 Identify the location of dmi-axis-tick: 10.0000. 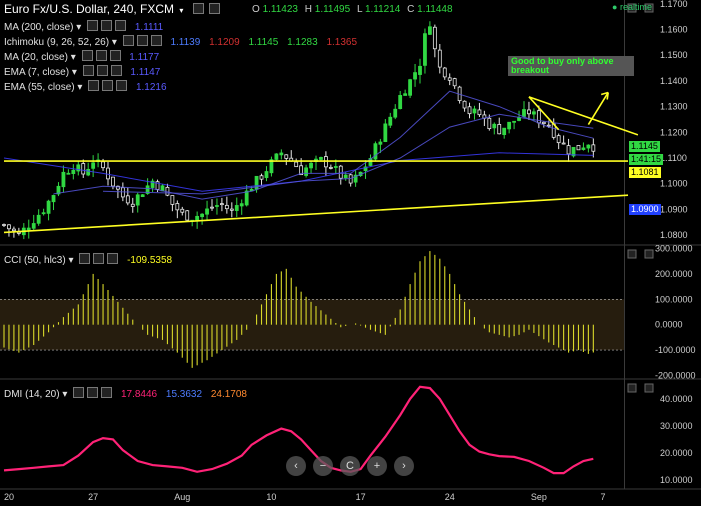
(676, 480).